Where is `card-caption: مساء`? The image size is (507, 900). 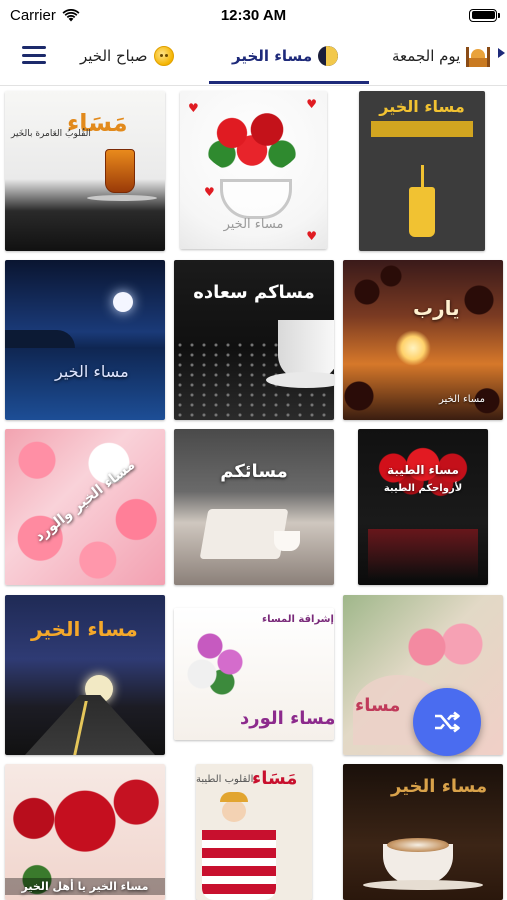 card-caption: مساء is located at coordinates (378, 705).